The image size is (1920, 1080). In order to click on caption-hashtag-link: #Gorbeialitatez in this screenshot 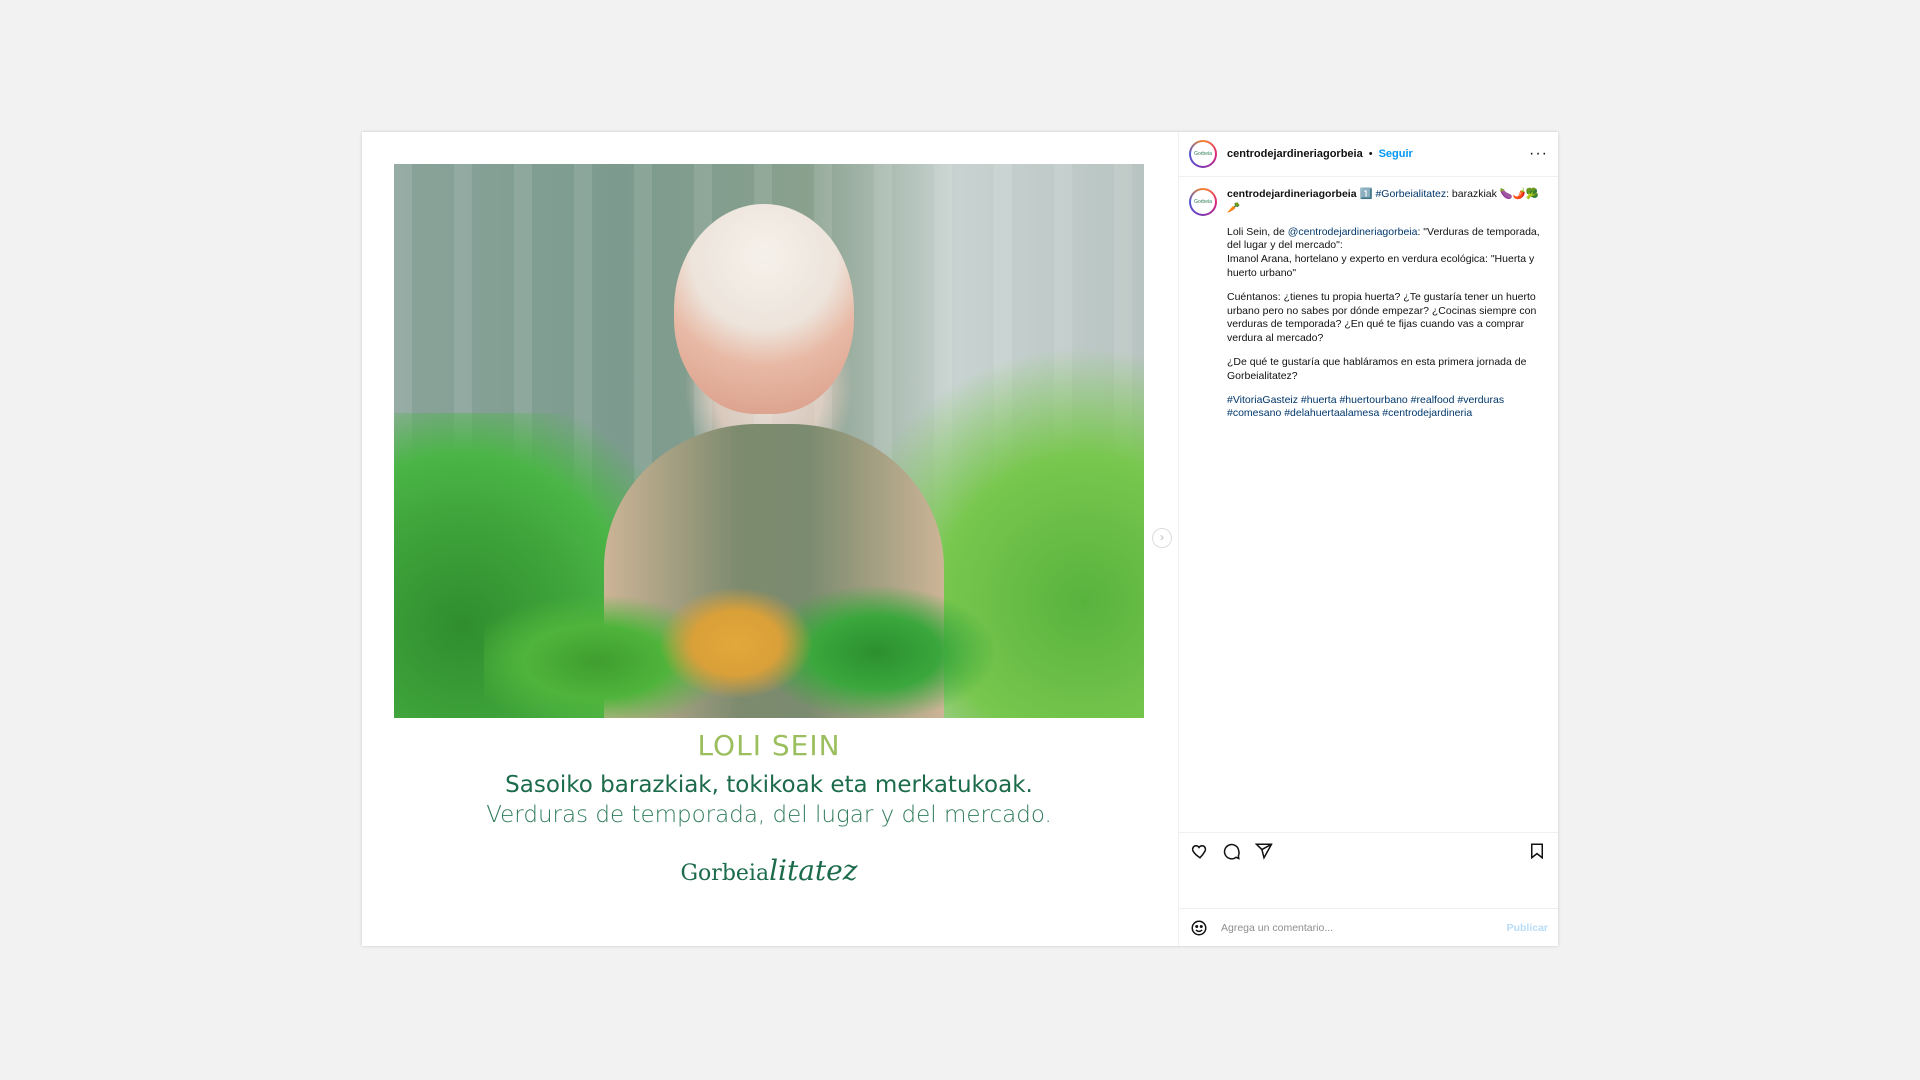, I will do `click(1410, 194)`.